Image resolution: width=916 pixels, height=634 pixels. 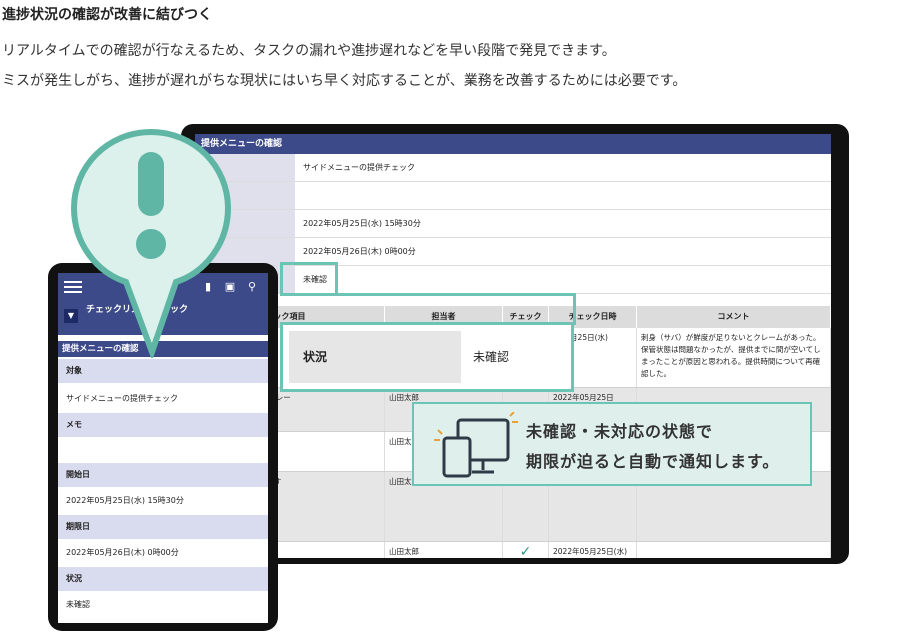 I want to click on highlight-box, so click(x=309, y=279).